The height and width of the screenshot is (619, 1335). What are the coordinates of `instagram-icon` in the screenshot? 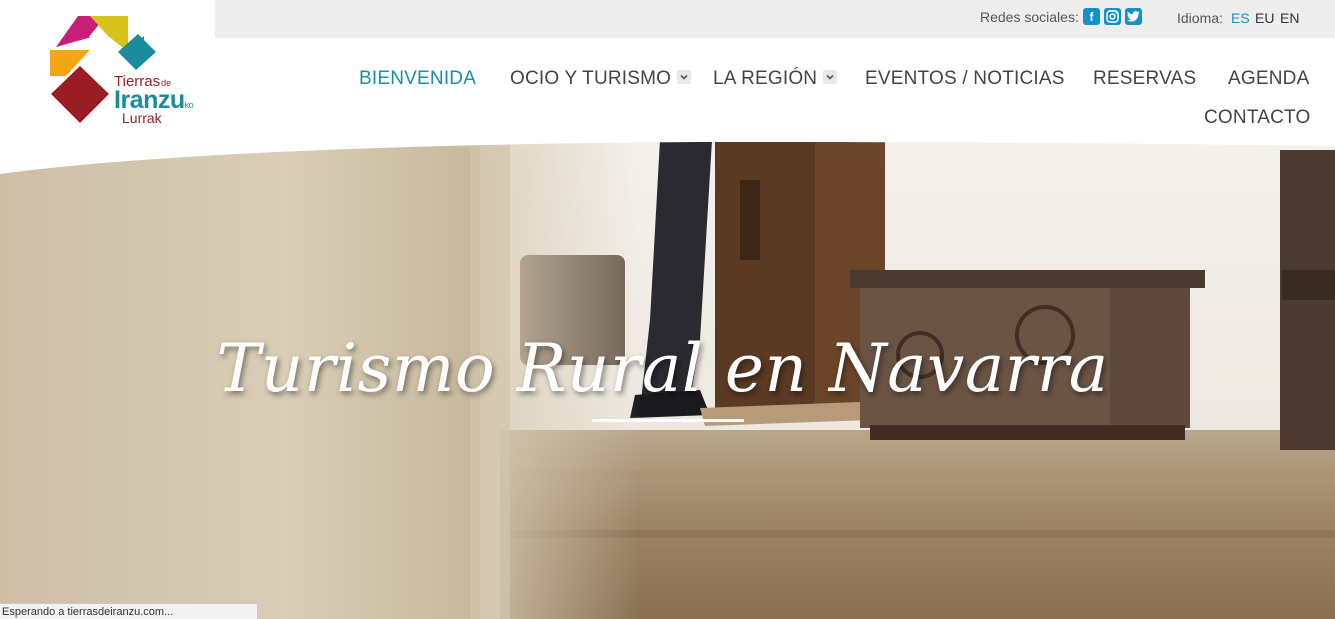 It's located at (1112, 16).